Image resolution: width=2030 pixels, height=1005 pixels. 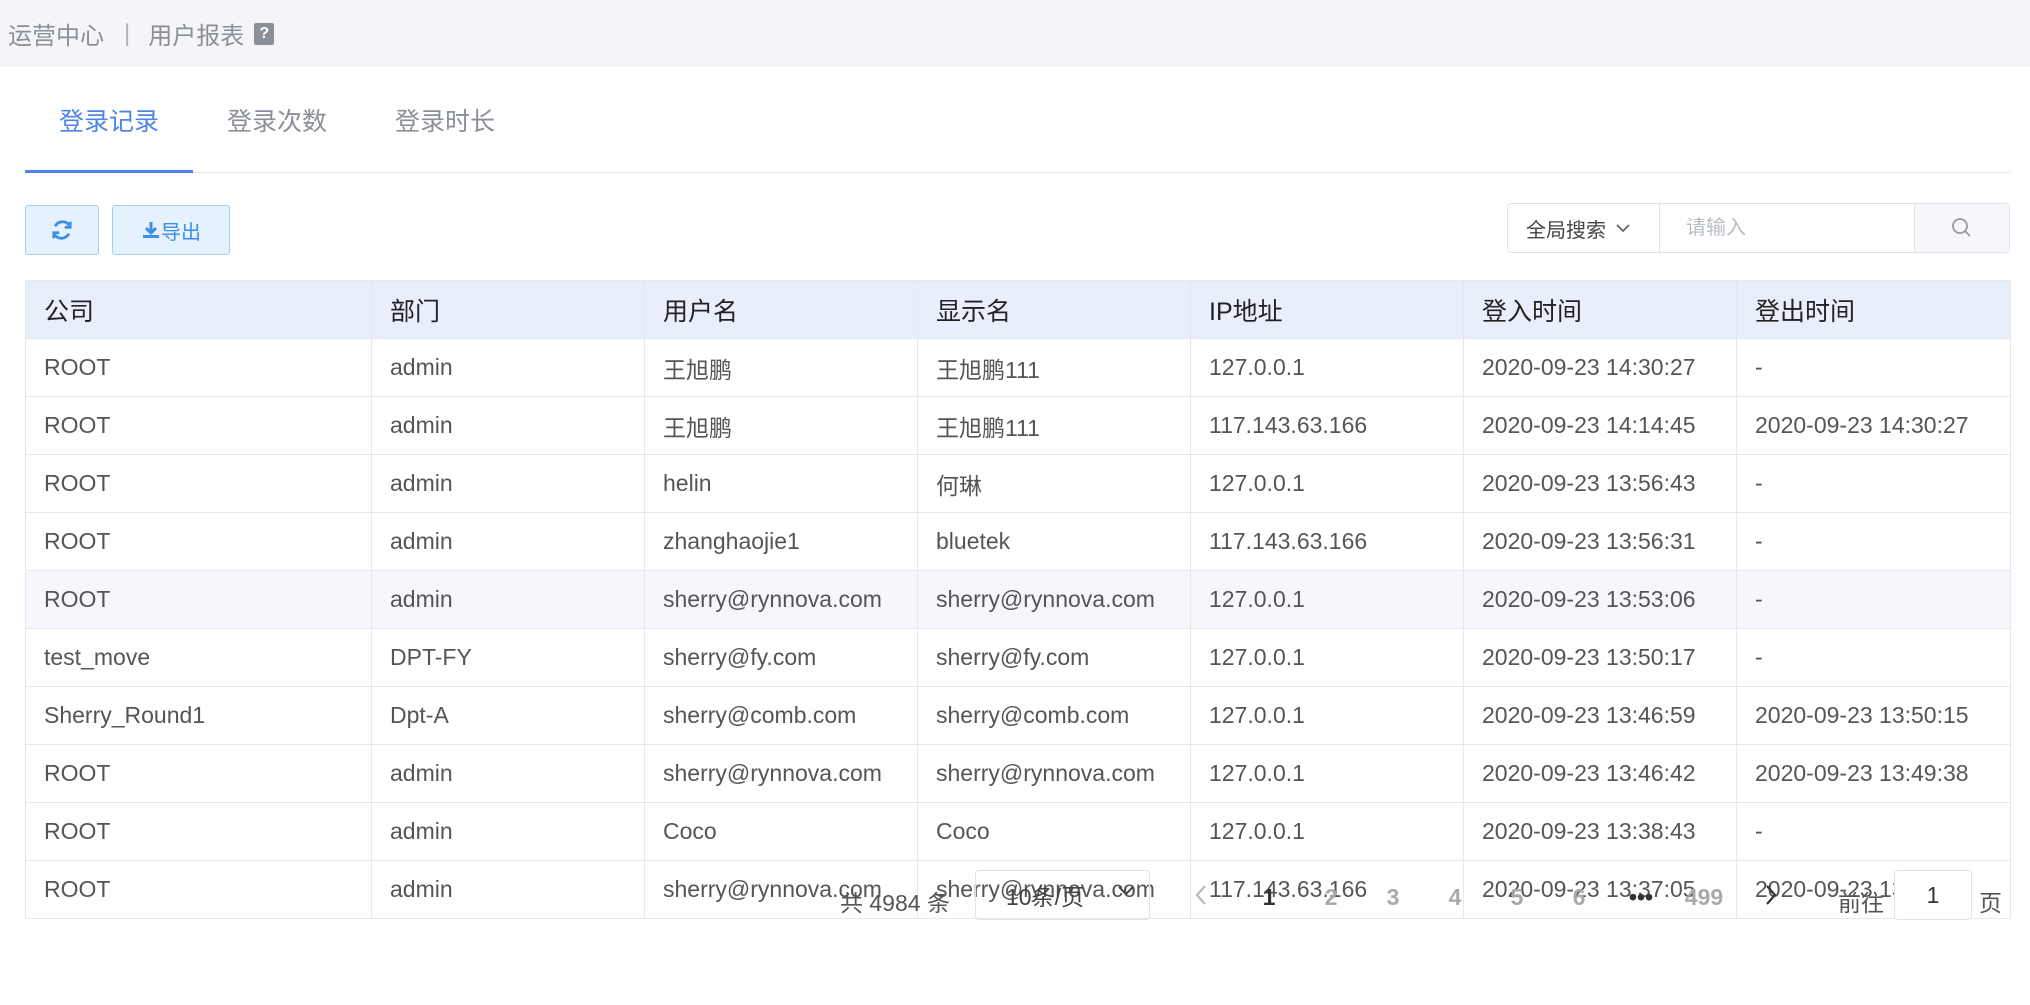 I want to click on page-size-label: 10条/页, so click(x=1045, y=897).